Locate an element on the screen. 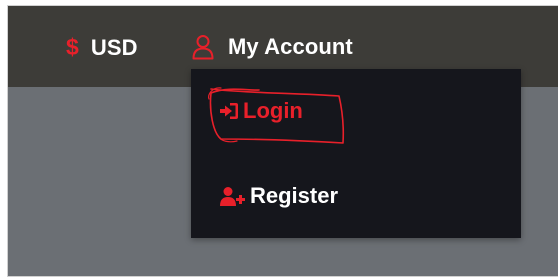 The image size is (558, 278). register-link: Register is located at coordinates (279, 196).